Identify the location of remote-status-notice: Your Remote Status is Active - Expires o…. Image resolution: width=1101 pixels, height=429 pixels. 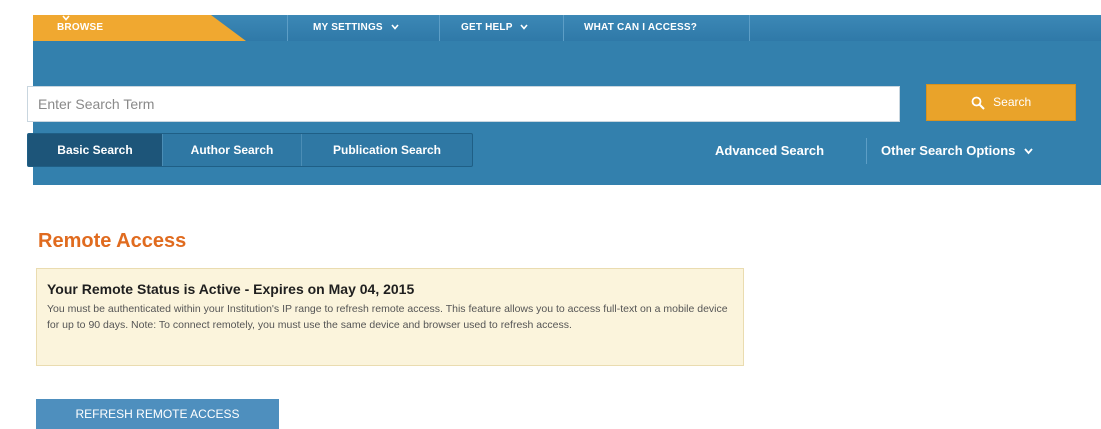
(390, 317).